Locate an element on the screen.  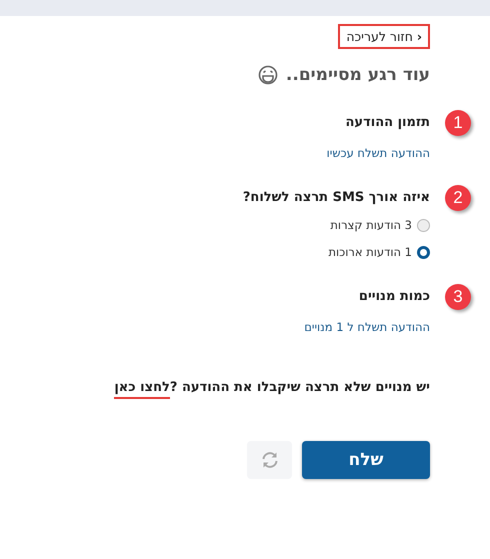
step-number-badge: 2 is located at coordinates (458, 197).